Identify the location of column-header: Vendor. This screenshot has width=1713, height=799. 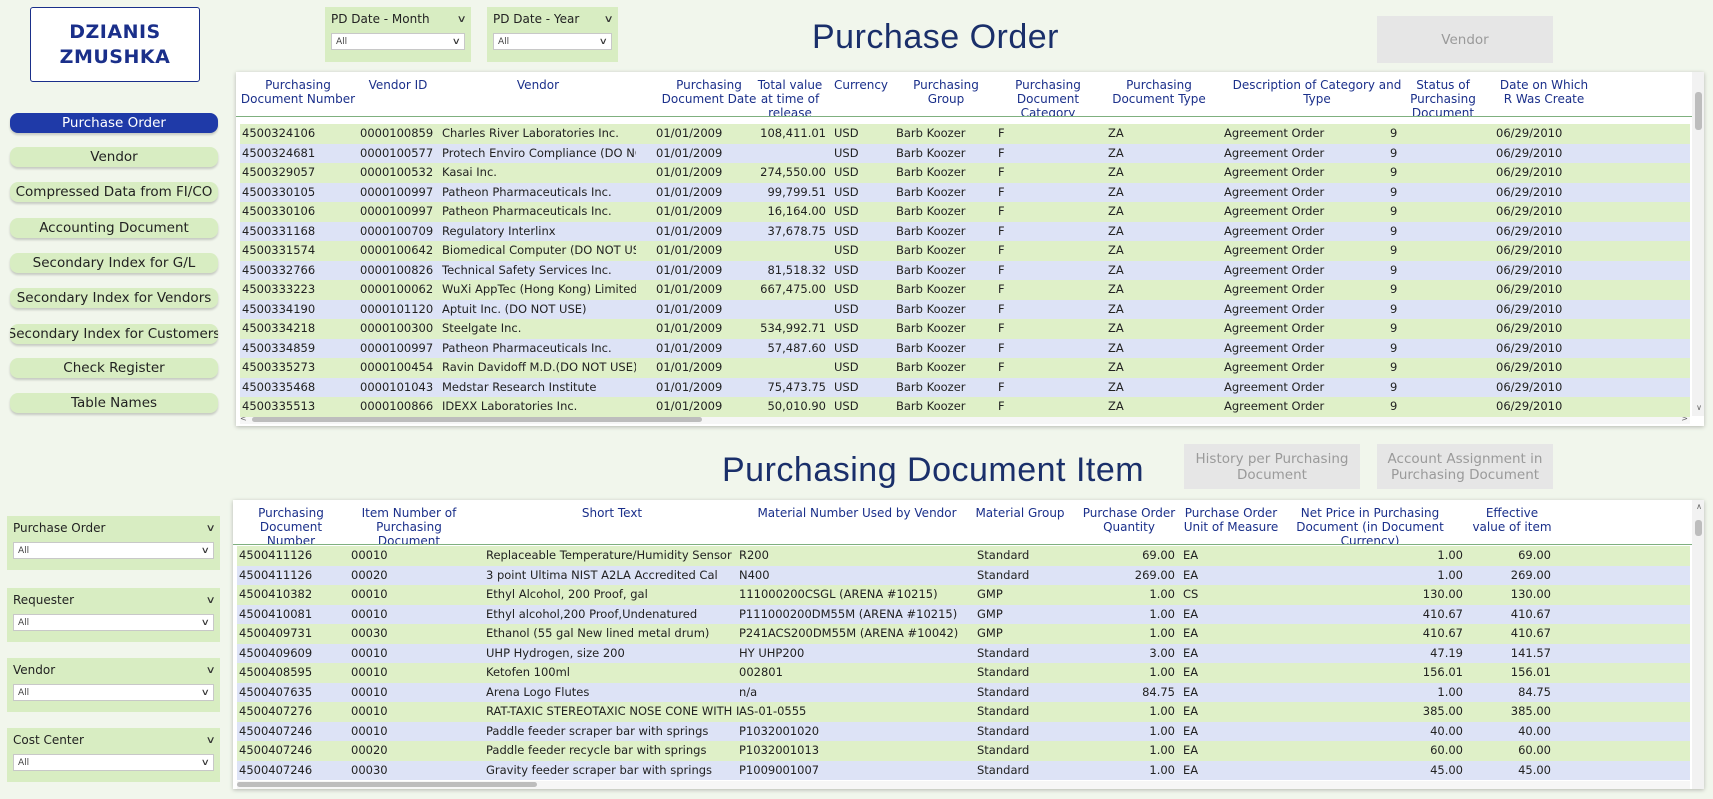
(538, 94).